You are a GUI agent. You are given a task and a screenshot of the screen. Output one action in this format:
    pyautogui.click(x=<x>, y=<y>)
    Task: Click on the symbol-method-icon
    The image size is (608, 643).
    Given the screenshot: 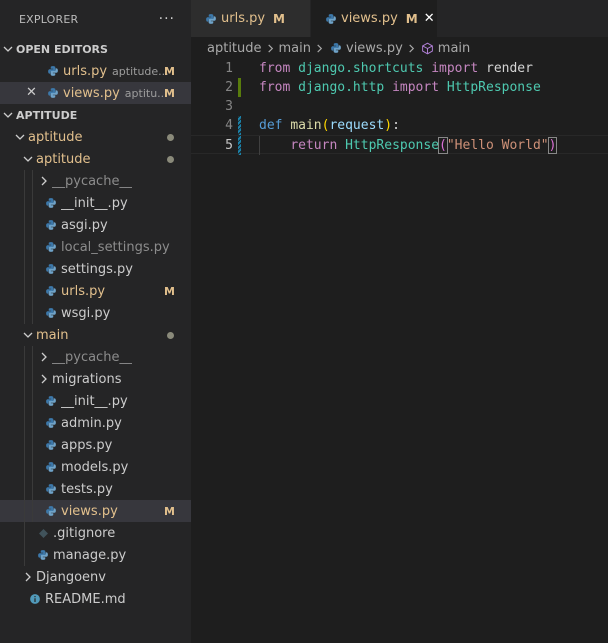 What is the action you would take?
    pyautogui.click(x=428, y=48)
    